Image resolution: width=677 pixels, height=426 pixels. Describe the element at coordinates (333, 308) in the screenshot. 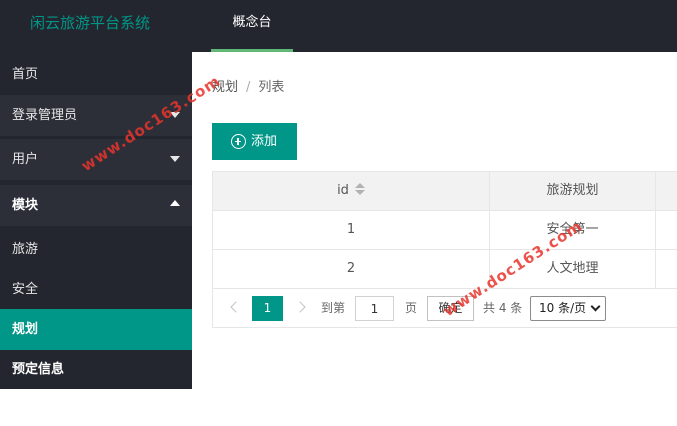

I see `goto-prefix-label: 到第` at that location.